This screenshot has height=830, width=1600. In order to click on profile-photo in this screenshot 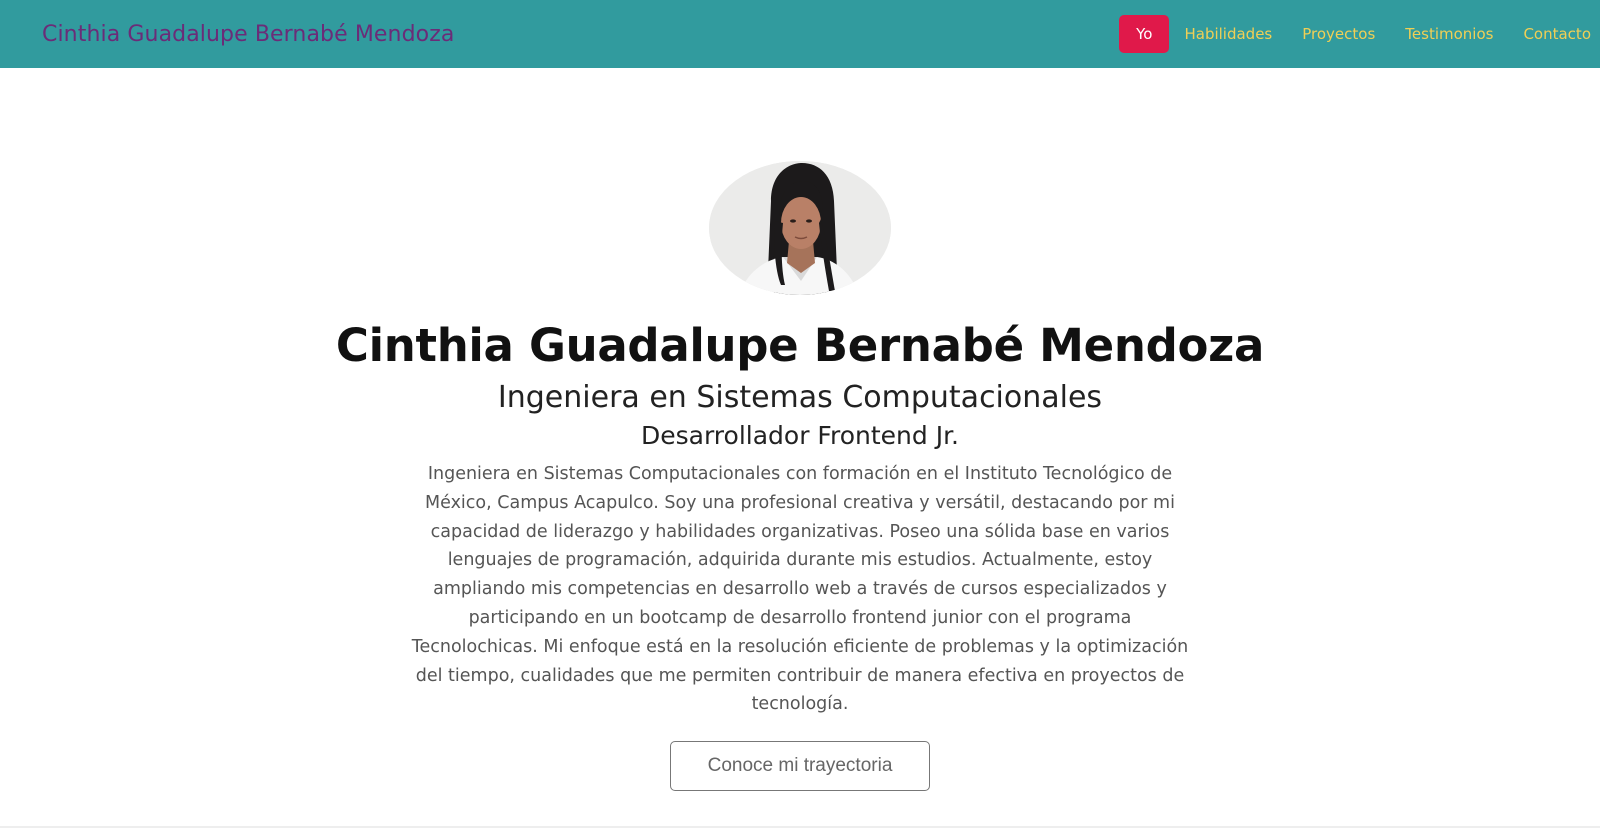, I will do `click(800, 228)`.